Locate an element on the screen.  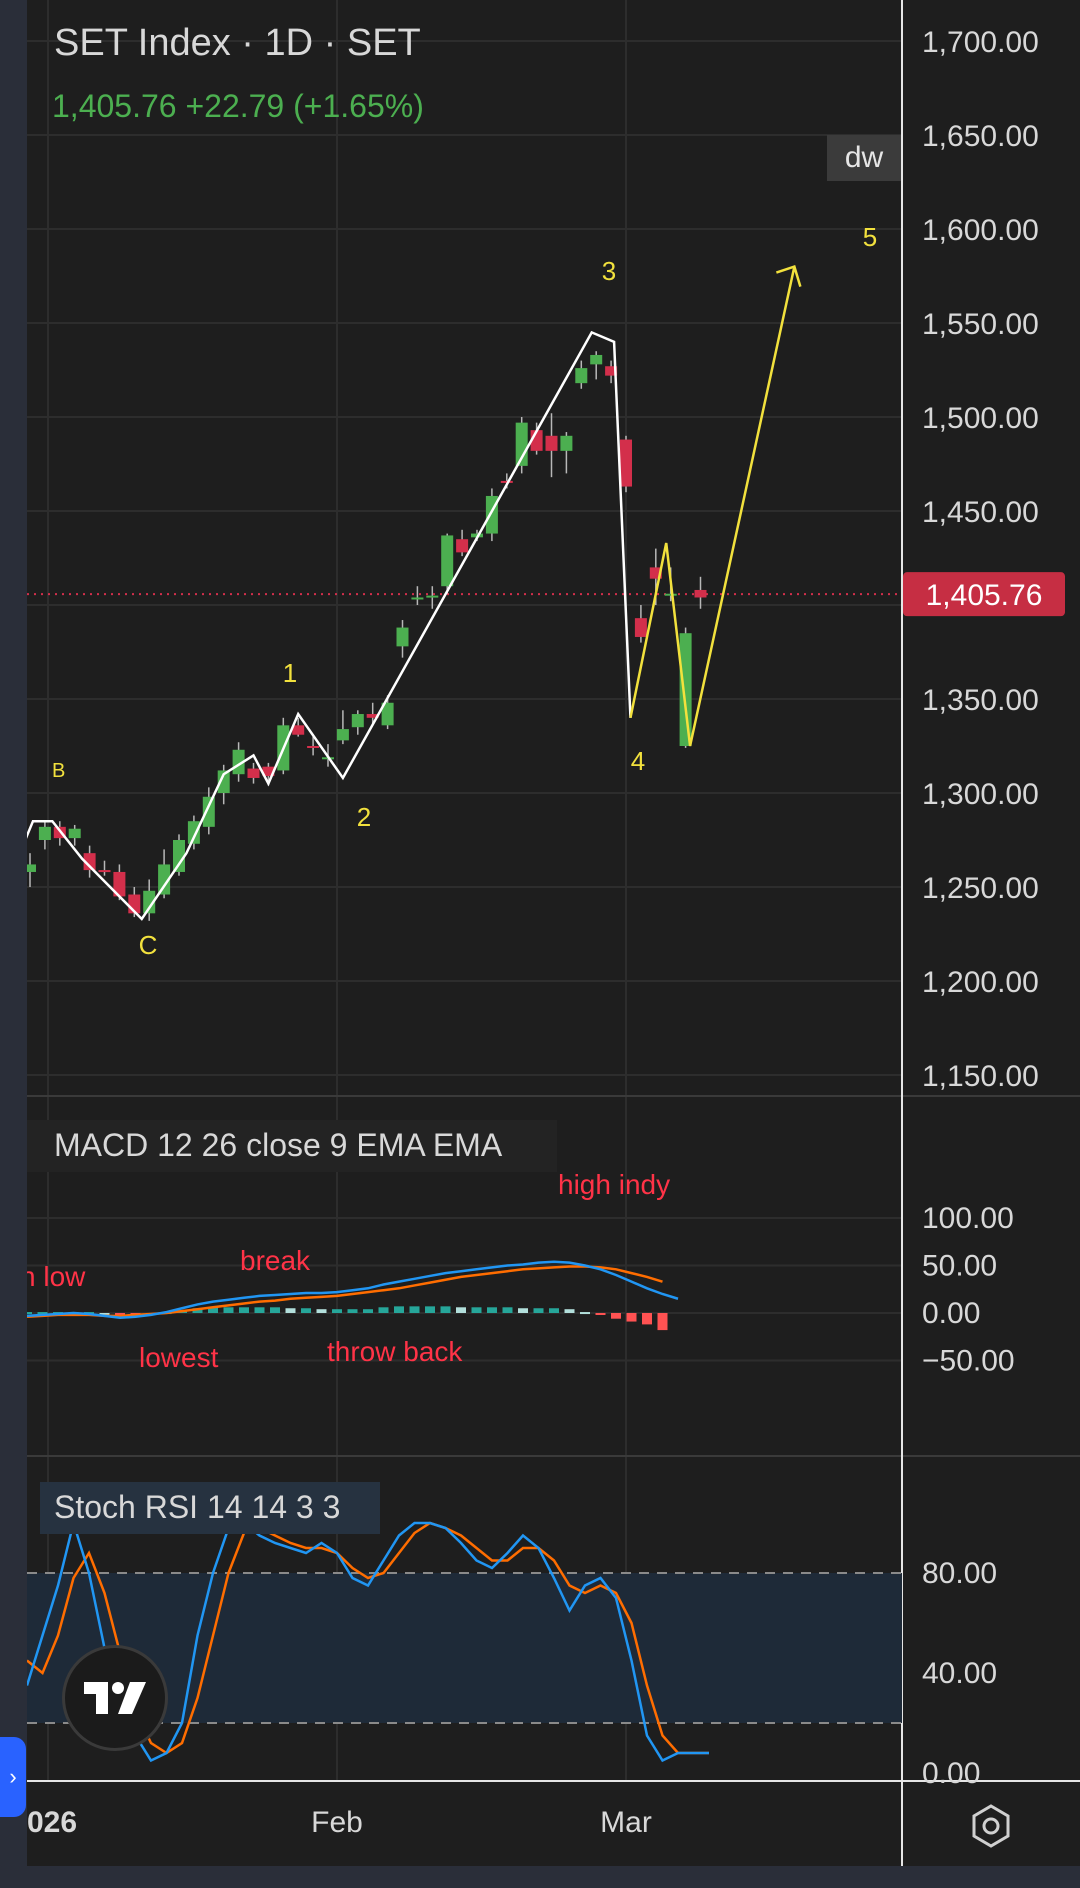
wave-label-1: 1 is located at coordinates (290, 673).